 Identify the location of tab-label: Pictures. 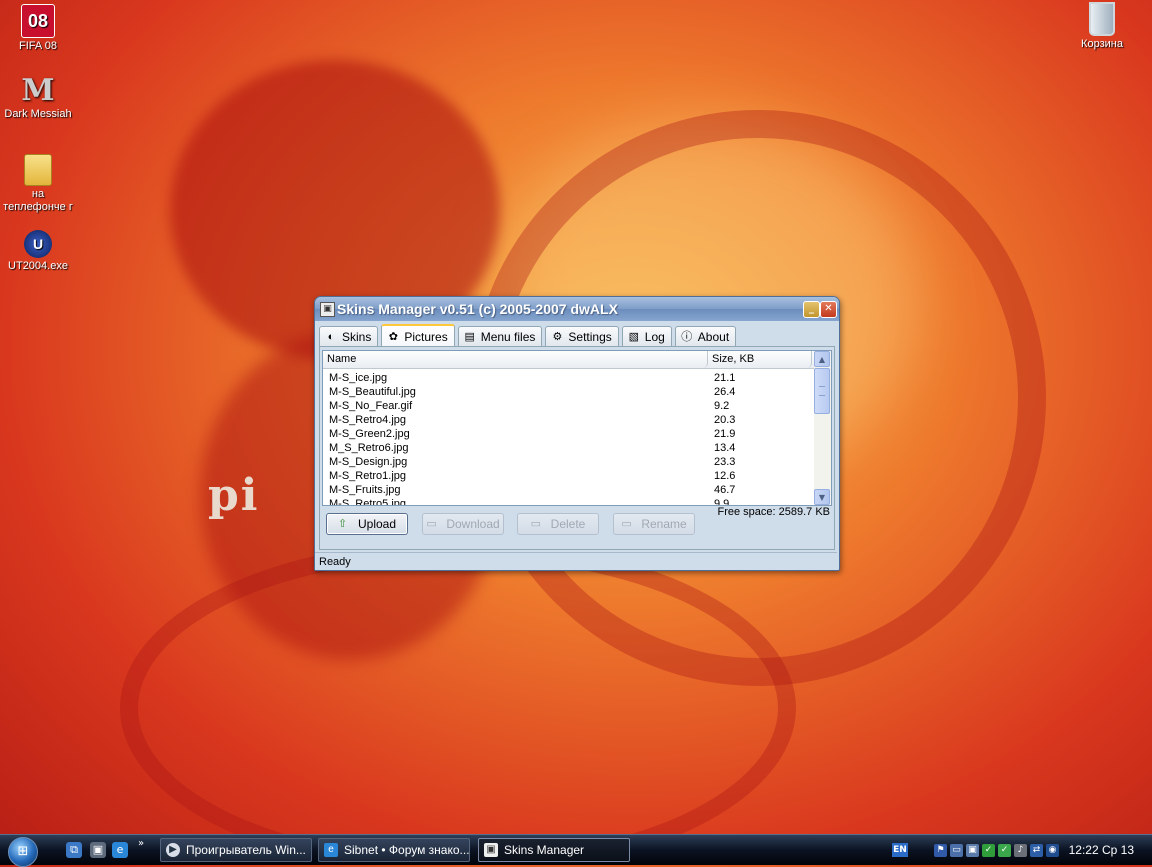
(426, 336).